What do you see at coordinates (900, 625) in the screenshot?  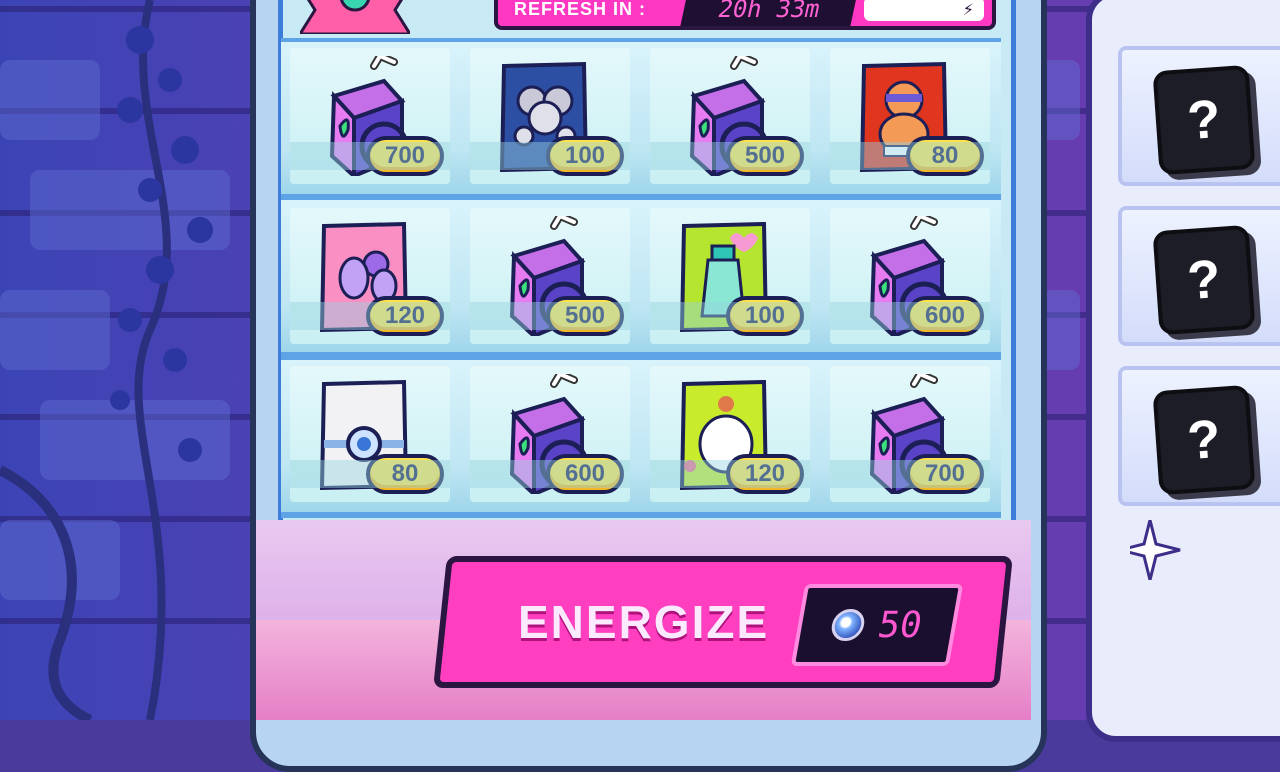 I see `energize-cost-value: 50` at bounding box center [900, 625].